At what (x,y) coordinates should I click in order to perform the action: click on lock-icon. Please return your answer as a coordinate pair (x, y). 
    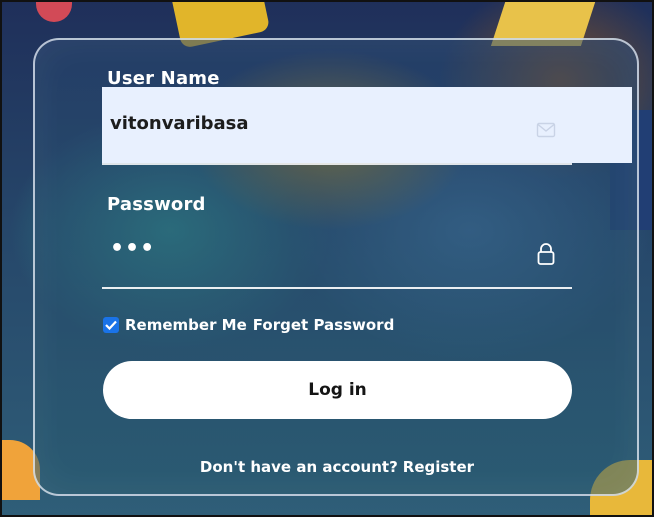
    Looking at the image, I should click on (546, 254).